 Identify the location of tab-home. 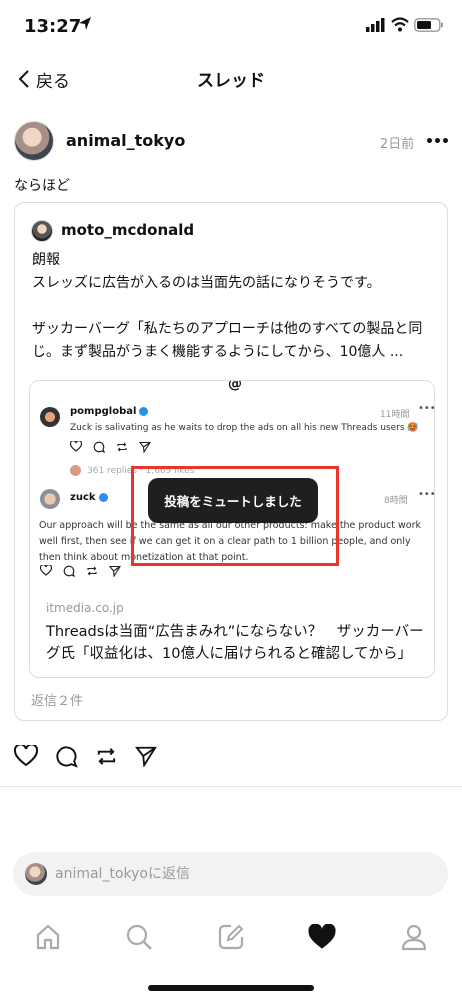
(48, 937).